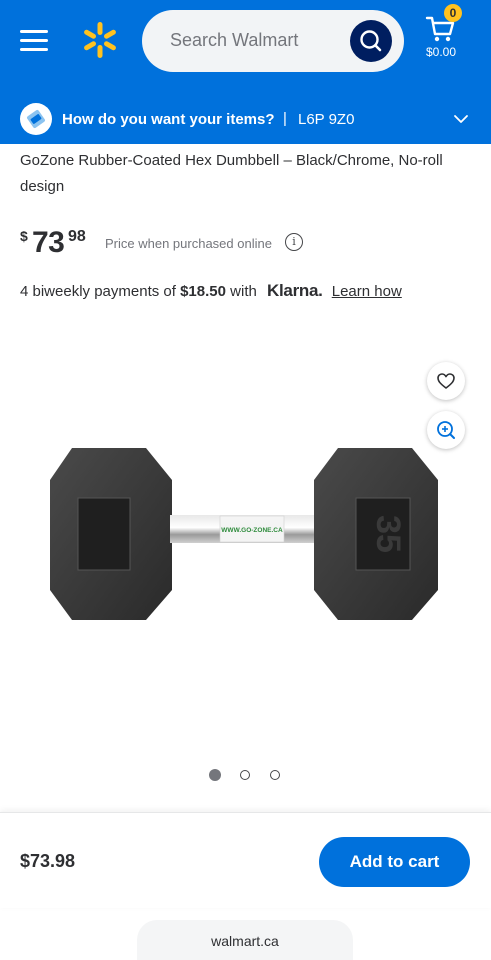 This screenshot has height=960, width=491. What do you see at coordinates (441, 52) in the screenshot?
I see `cart-total: $0.00` at bounding box center [441, 52].